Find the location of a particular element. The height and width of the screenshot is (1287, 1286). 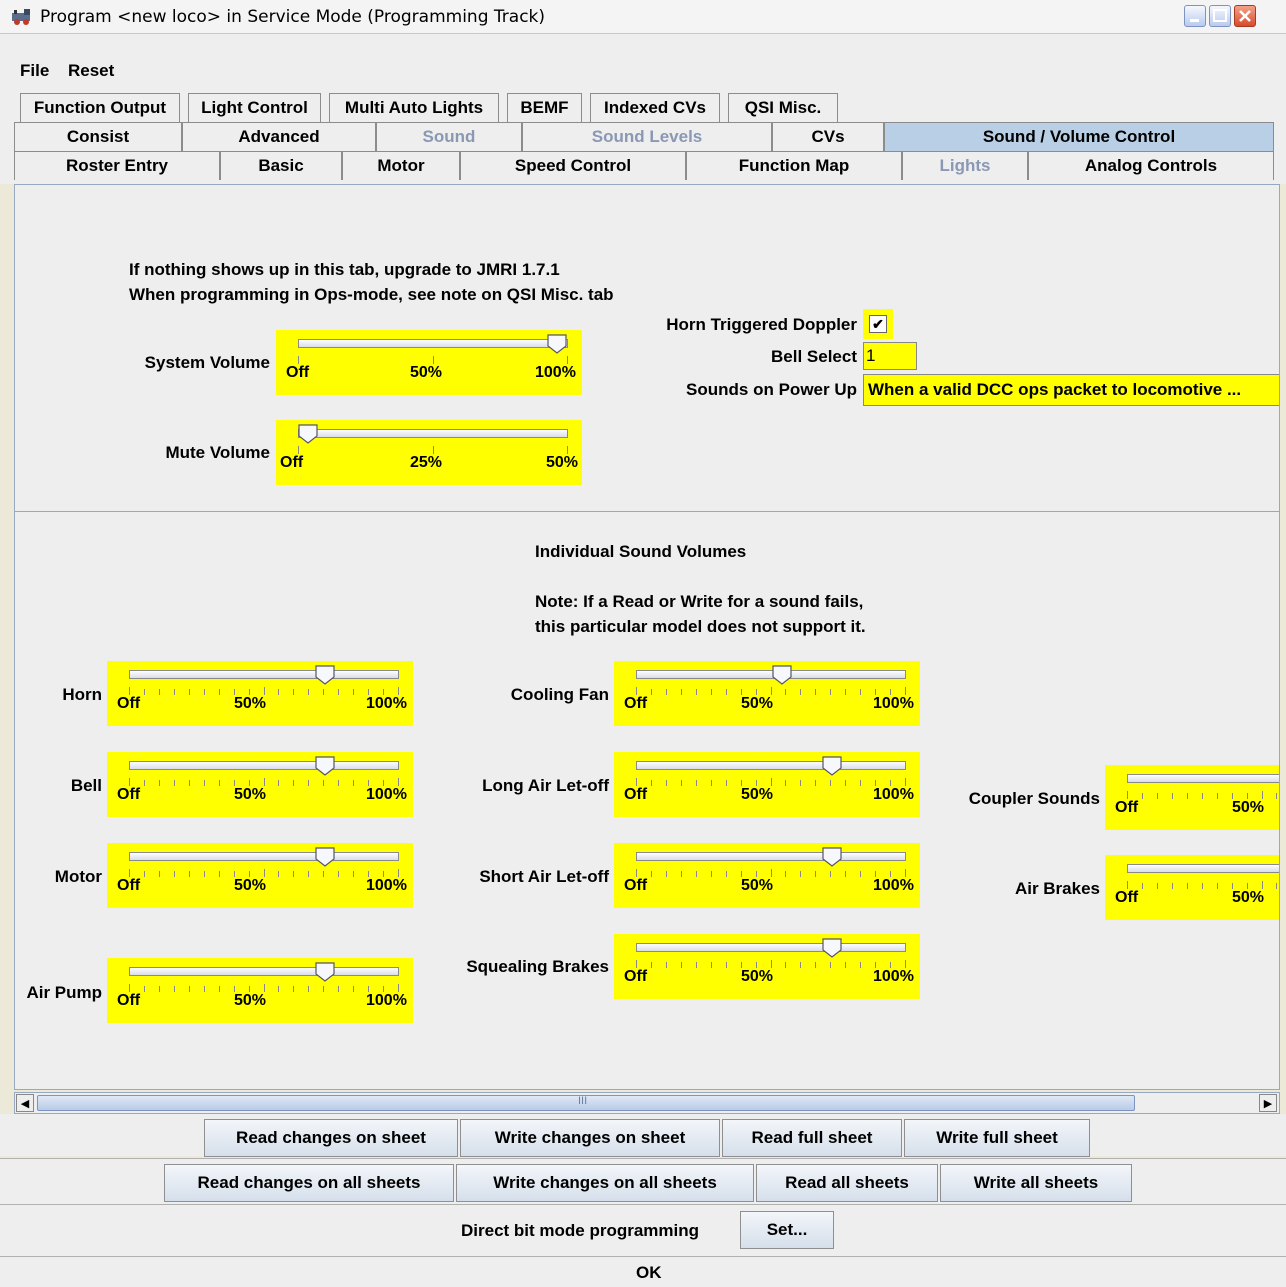

long-air-letoff-volume-slider: Off 50% 100% is located at coordinates (767, 784).